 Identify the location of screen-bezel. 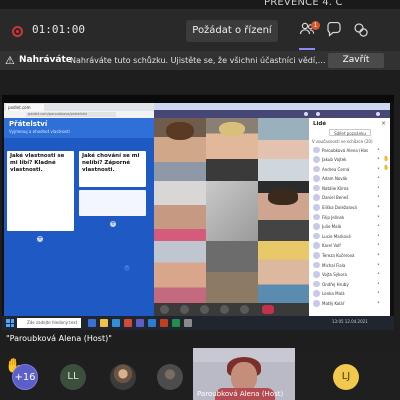
(198, 99).